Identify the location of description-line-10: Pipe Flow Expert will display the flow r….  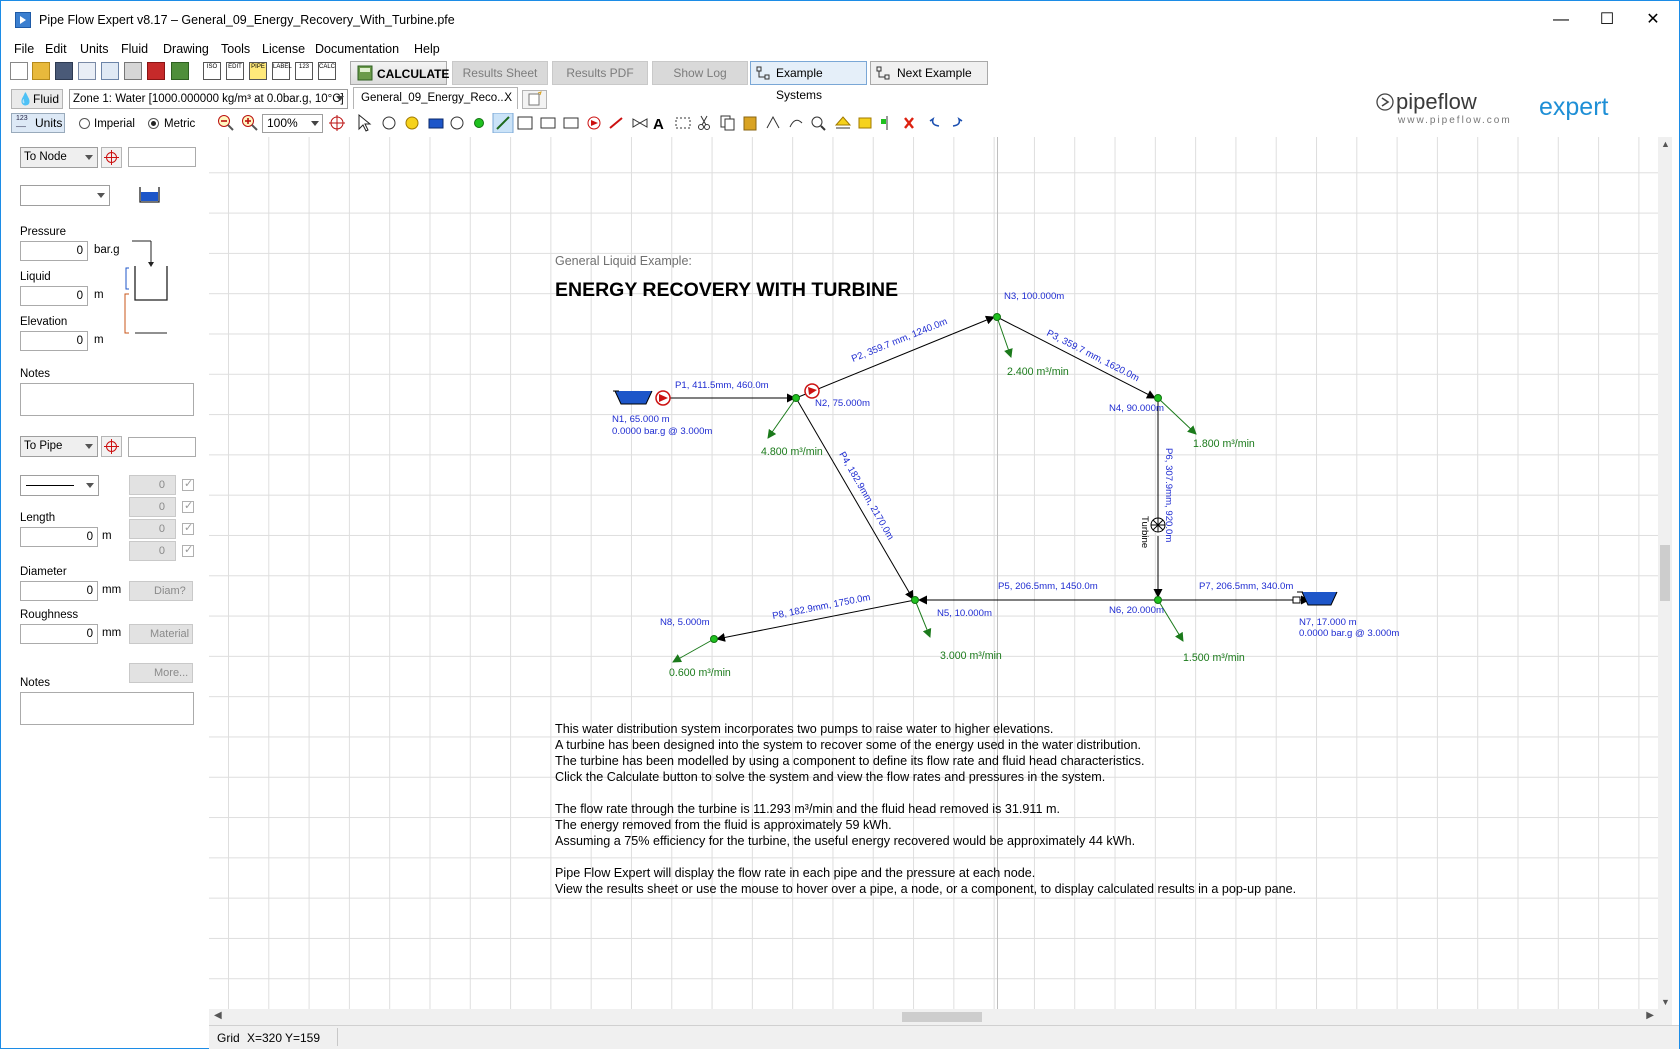
(795, 873).